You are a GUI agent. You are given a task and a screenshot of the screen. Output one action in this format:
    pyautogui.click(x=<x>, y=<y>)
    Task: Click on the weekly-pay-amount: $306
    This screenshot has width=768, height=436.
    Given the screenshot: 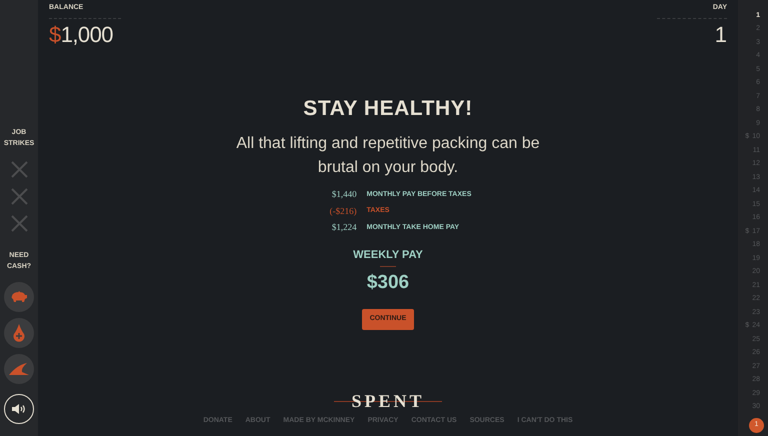 What is the action you would take?
    pyautogui.click(x=388, y=283)
    